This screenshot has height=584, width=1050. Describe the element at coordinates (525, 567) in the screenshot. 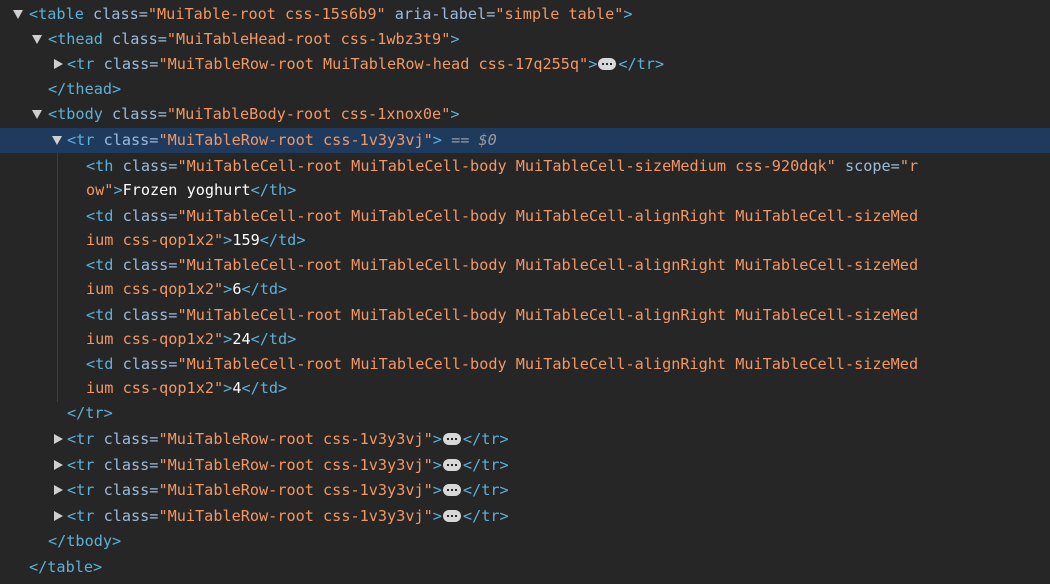

I see `node-table-close: </table>` at that location.